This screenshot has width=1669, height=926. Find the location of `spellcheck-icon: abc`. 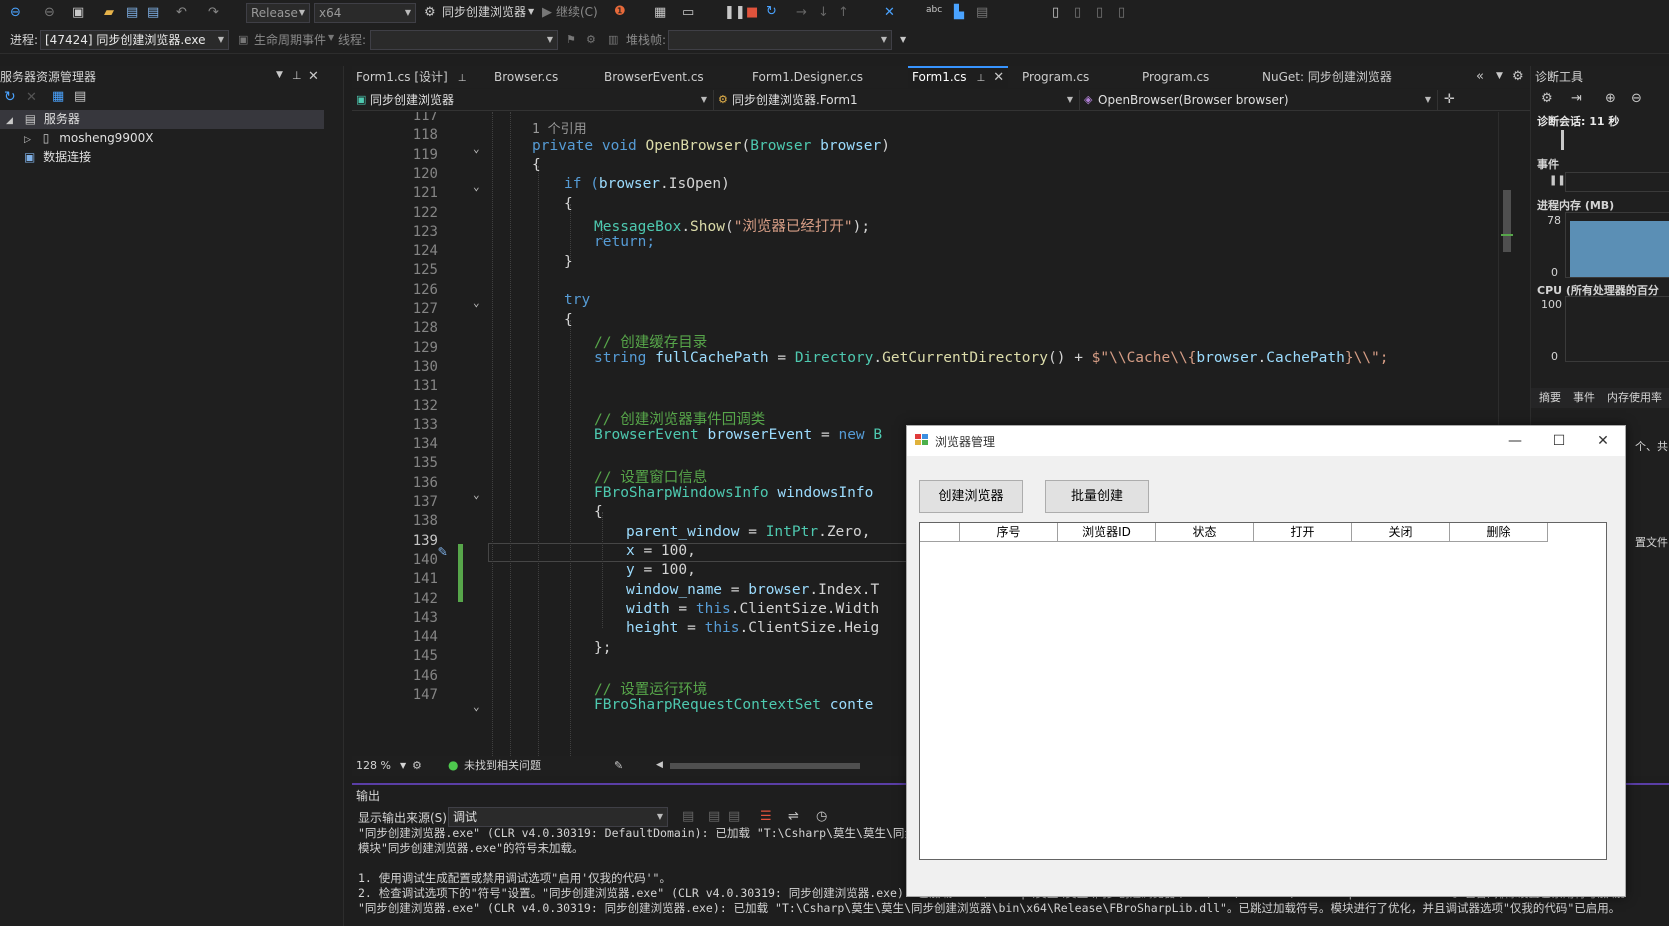

spellcheck-icon: abc is located at coordinates (934, 10).